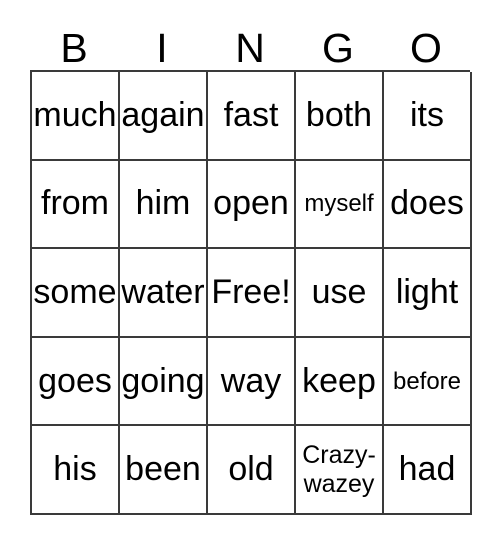  I want to click on bingo-cell-label: Free!, so click(251, 291).